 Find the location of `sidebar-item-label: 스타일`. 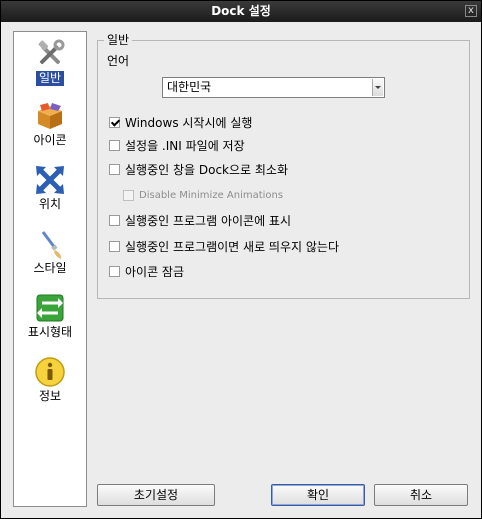

sidebar-item-label: 스타일 is located at coordinates (50, 268).